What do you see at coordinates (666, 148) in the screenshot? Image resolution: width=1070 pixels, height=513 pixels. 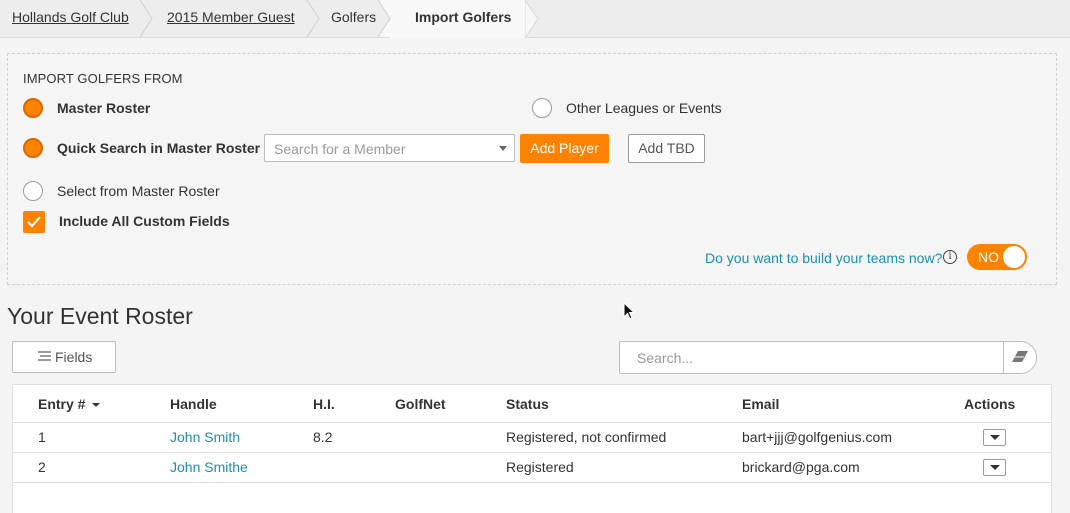 I see `add-tbd-button: Add TBD` at bounding box center [666, 148].